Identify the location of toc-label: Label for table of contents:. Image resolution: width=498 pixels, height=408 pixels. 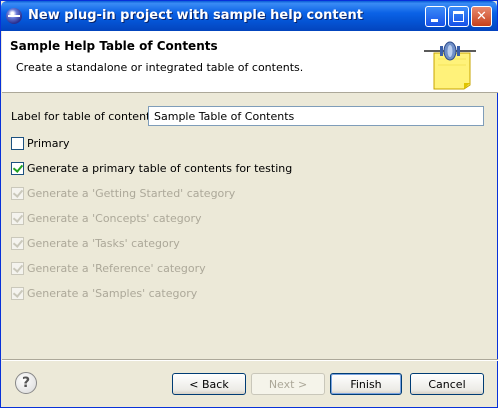
(85, 116).